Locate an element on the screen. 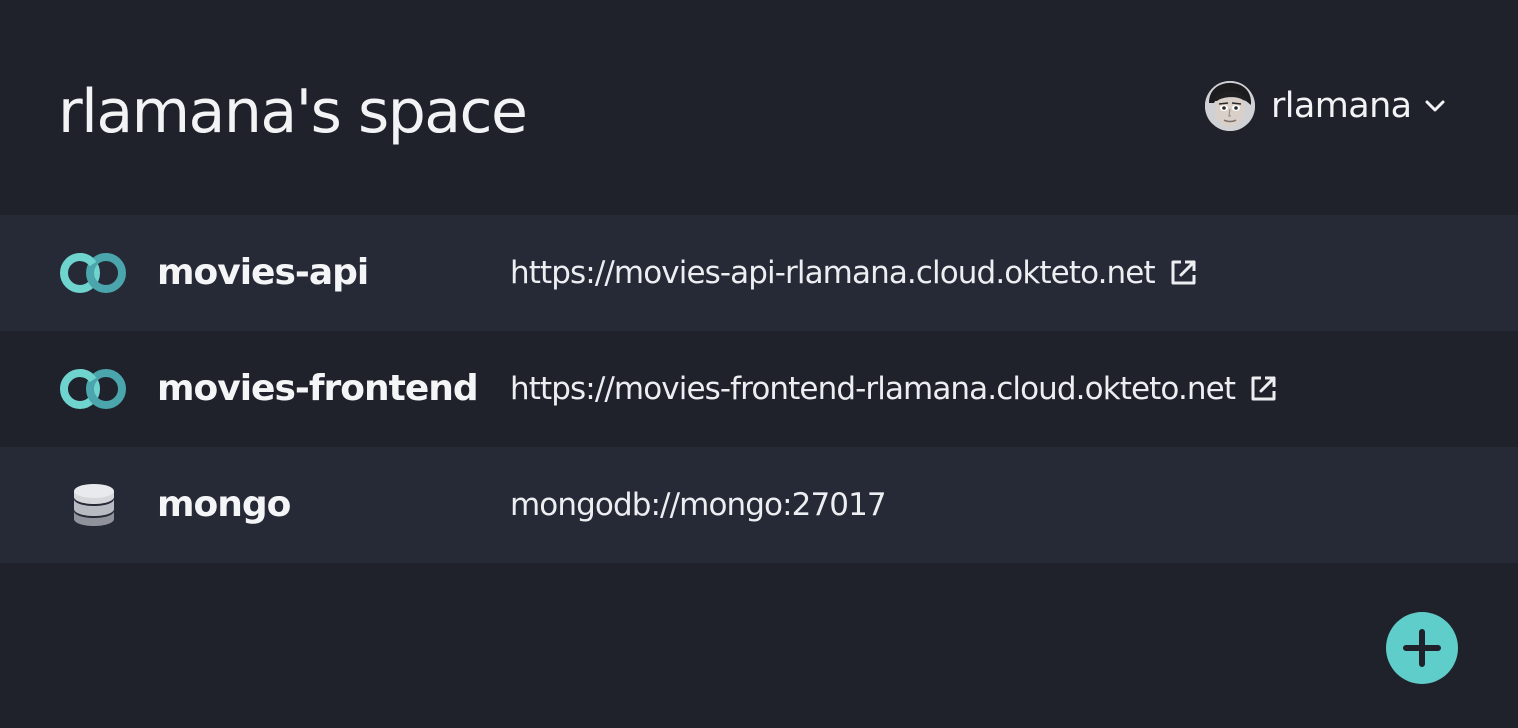  service-name: movies-frontend is located at coordinates (318, 389).